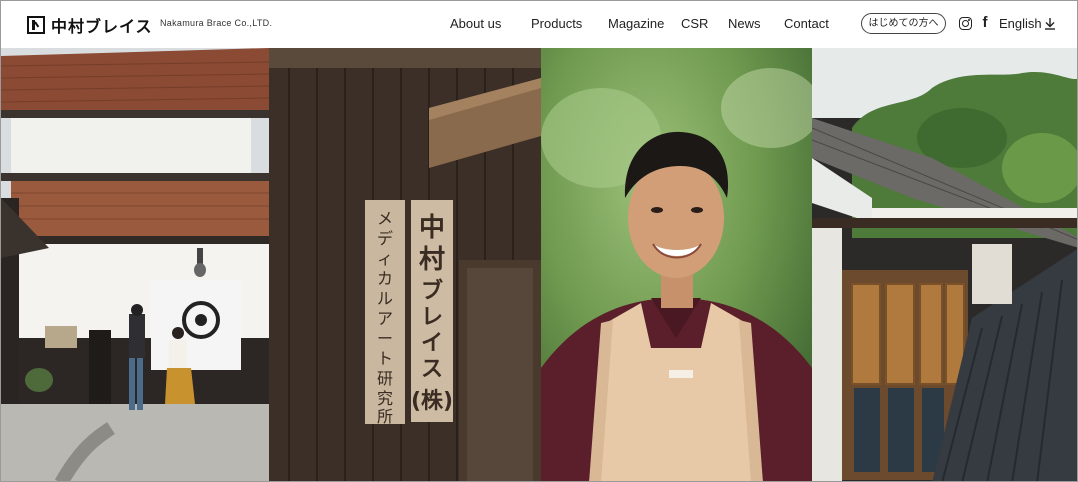 This screenshot has height=482, width=1078. What do you see at coordinates (385, 238) in the screenshot?
I see `svg-text: デ` at bounding box center [385, 238].